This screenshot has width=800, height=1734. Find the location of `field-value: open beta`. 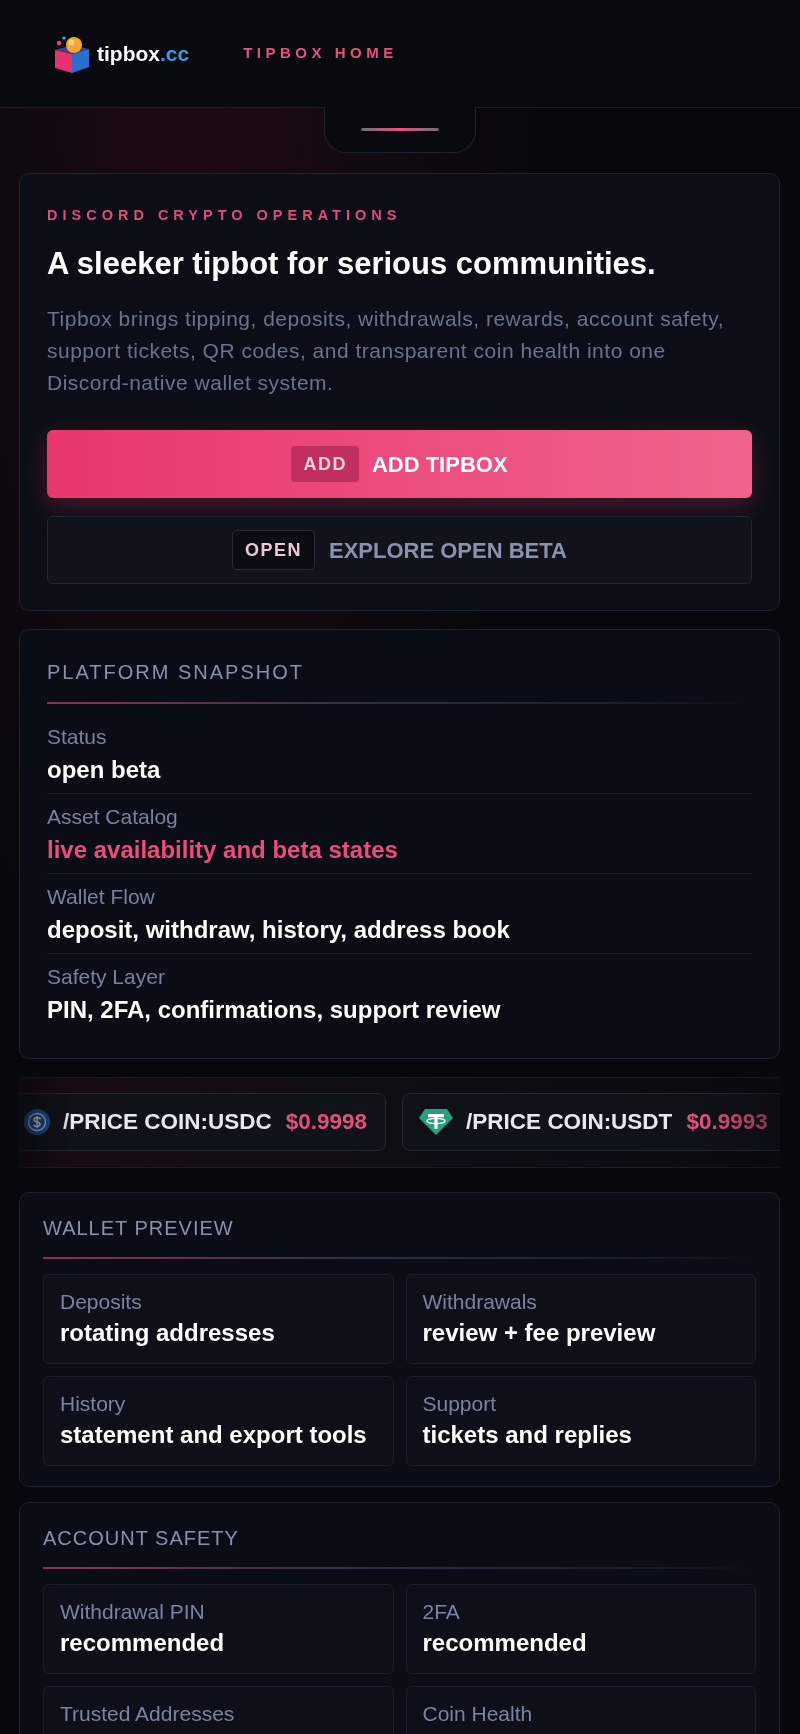

field-value: open beta is located at coordinates (104, 770).